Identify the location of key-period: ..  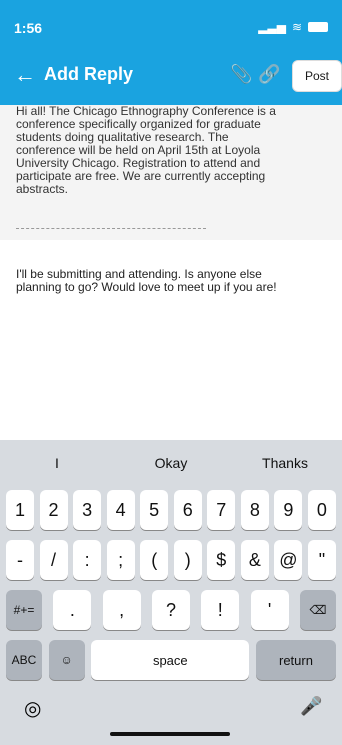
(72, 610).